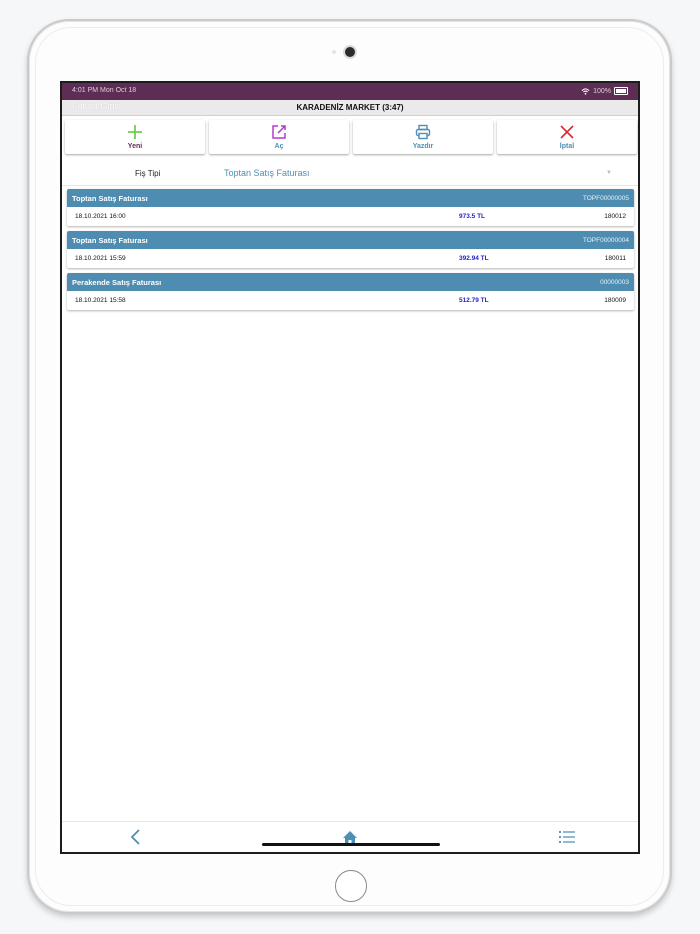 The height and width of the screenshot is (934, 700). Describe the element at coordinates (351, 886) in the screenshot. I see `home-button` at that location.